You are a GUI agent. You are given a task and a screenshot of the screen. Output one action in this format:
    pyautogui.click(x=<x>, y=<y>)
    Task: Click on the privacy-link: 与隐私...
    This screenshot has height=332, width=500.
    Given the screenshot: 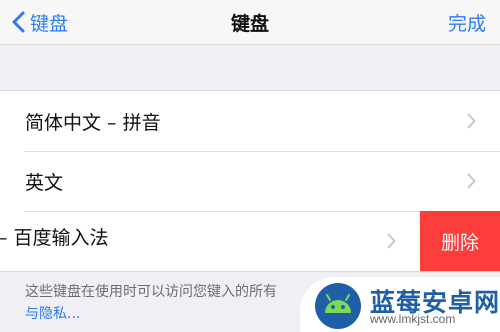 What is the action you would take?
    pyautogui.click(x=52, y=313)
    